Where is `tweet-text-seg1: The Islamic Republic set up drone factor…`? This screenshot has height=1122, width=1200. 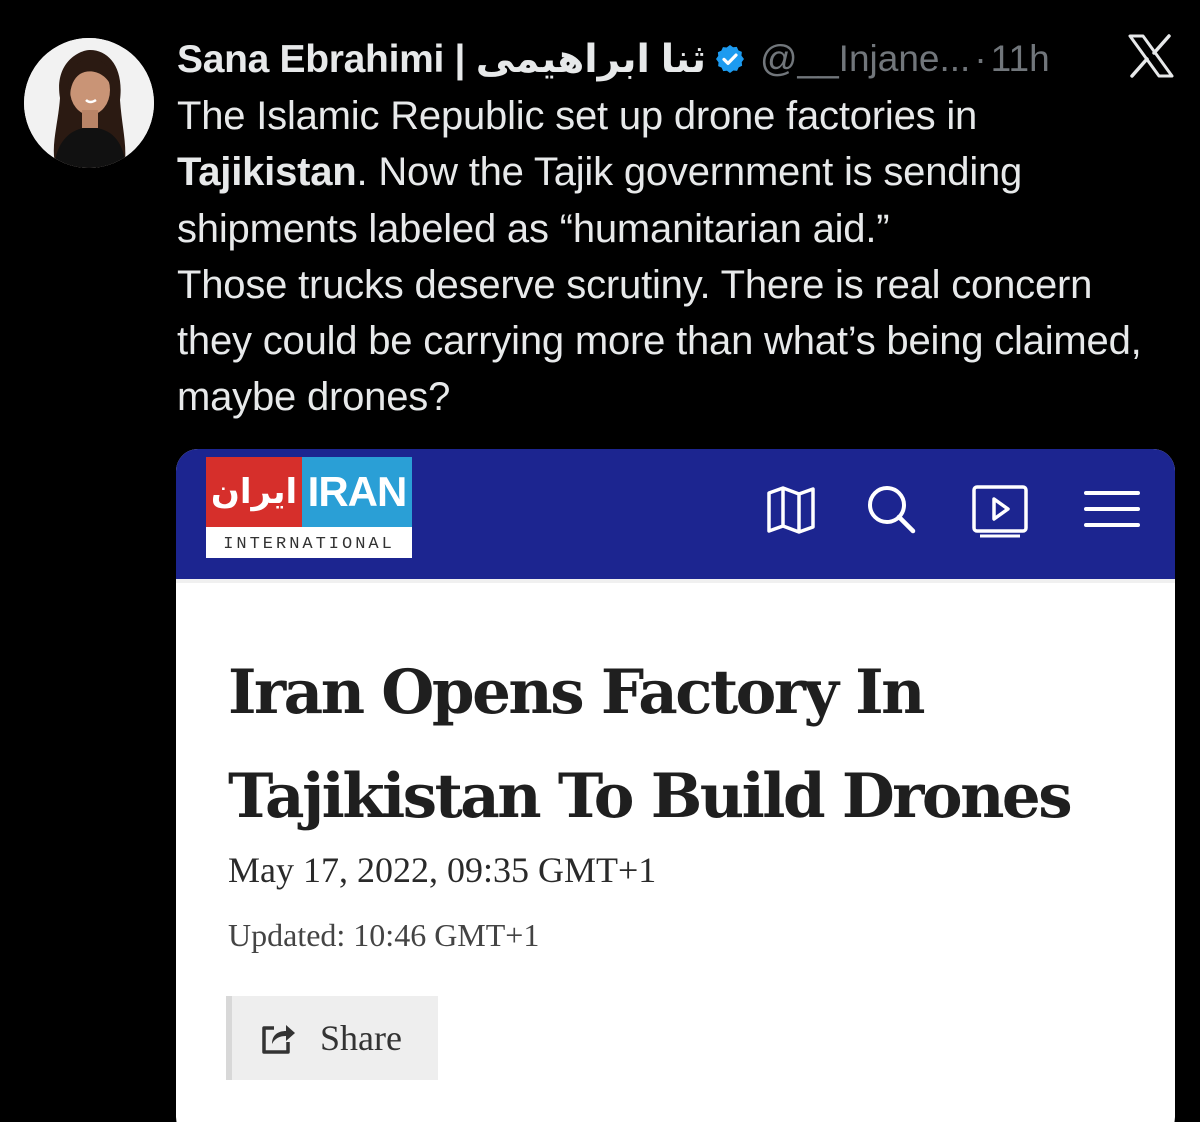 tweet-text-seg1: The Islamic Republic set up drone factor… is located at coordinates (577, 116).